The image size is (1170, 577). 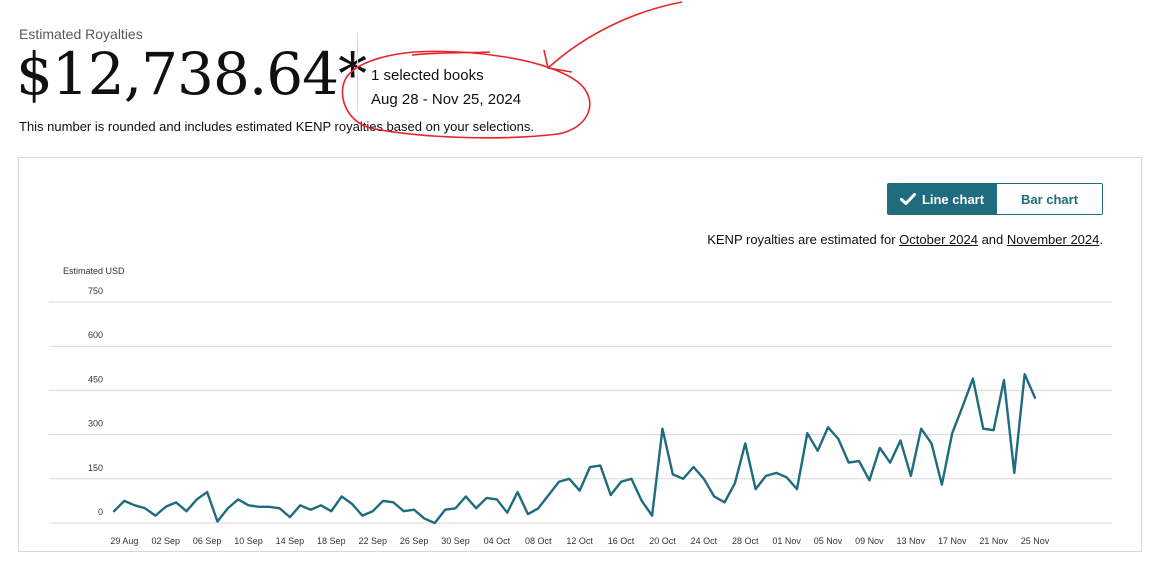 I want to click on y-tick-label: 750, so click(x=95, y=291).